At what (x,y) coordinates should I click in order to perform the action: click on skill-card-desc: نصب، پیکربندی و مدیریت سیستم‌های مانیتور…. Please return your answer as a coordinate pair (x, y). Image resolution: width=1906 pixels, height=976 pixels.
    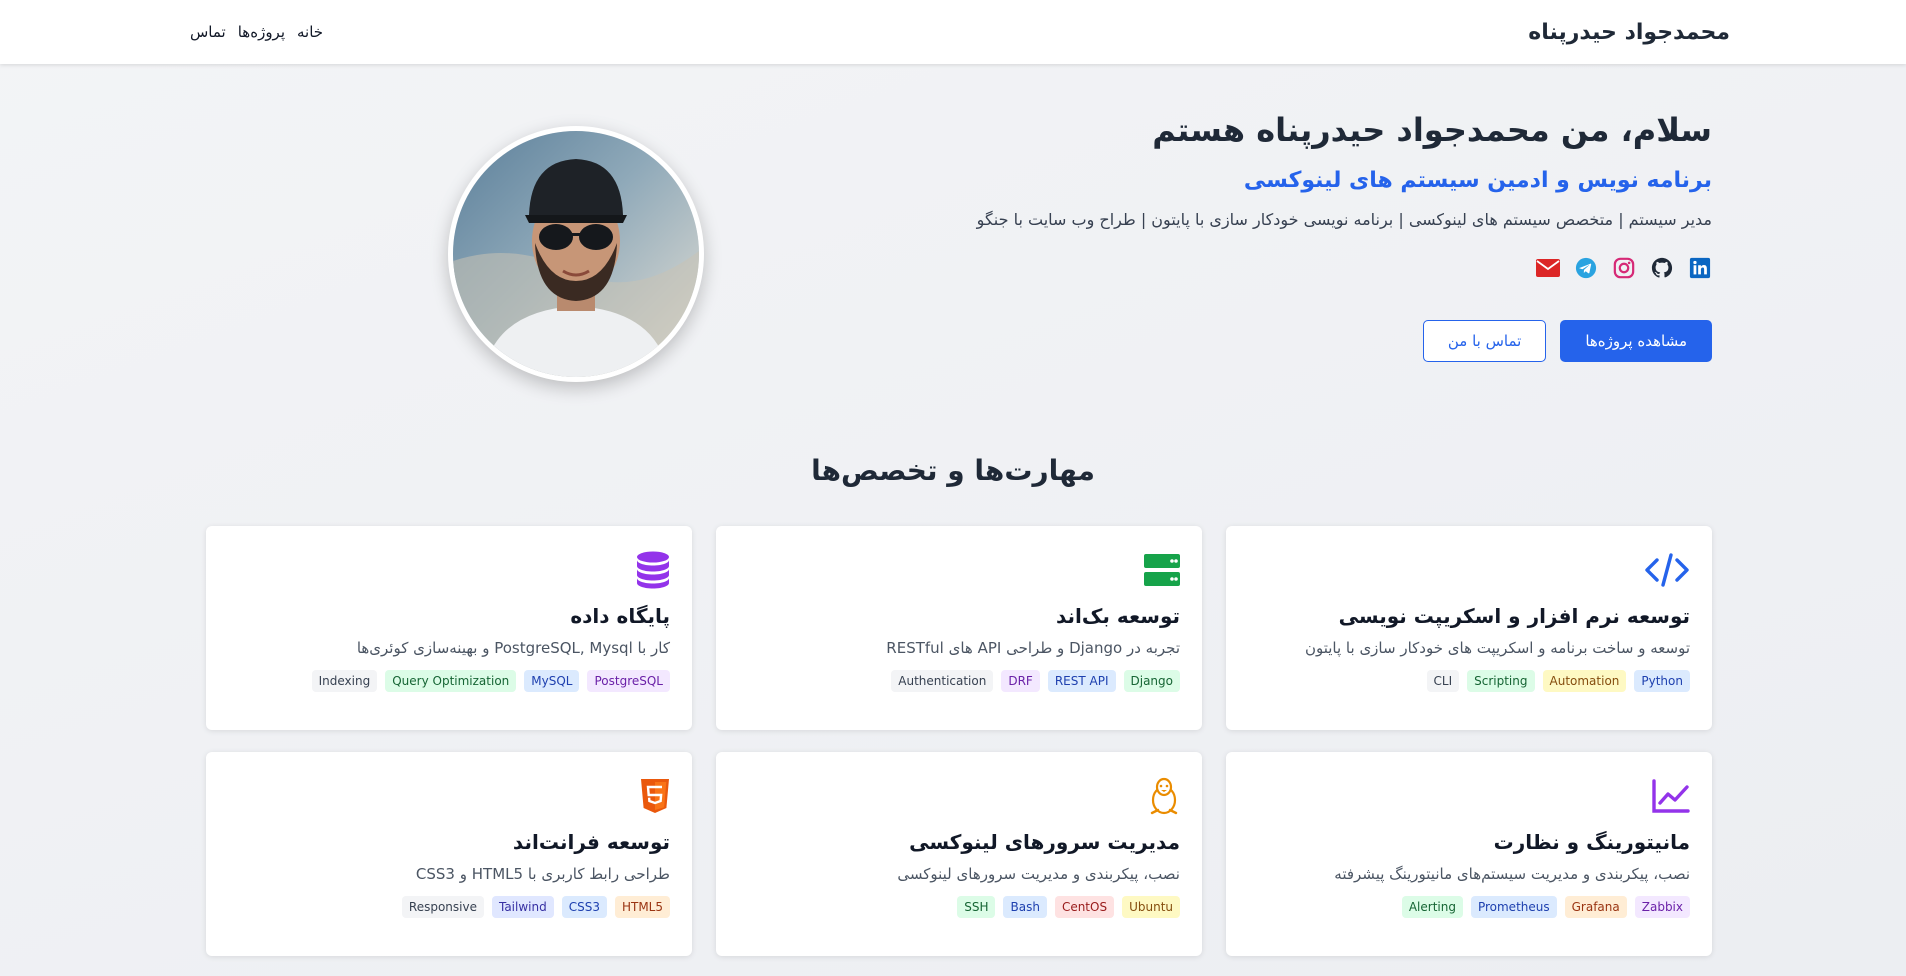
    Looking at the image, I should click on (1512, 874).